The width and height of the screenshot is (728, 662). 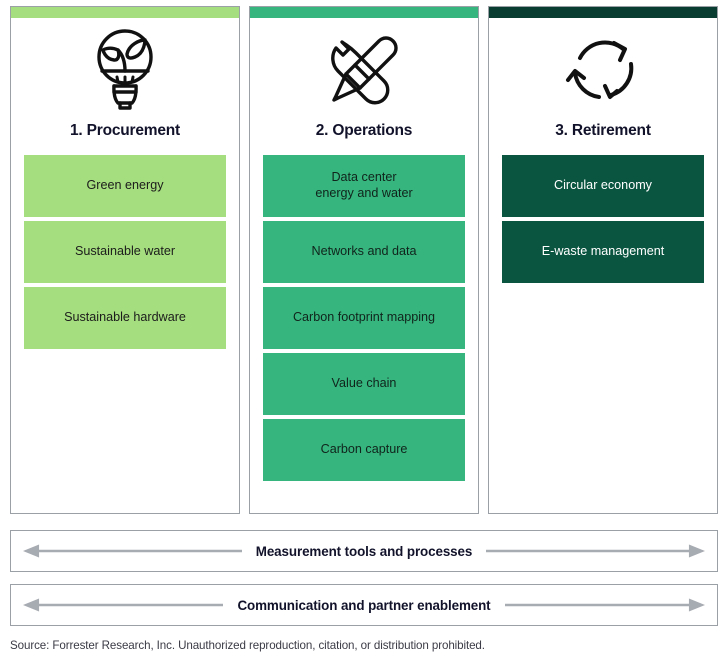 I want to click on column-items-retirement: Circular economy E-waste management, so click(x=603, y=219).